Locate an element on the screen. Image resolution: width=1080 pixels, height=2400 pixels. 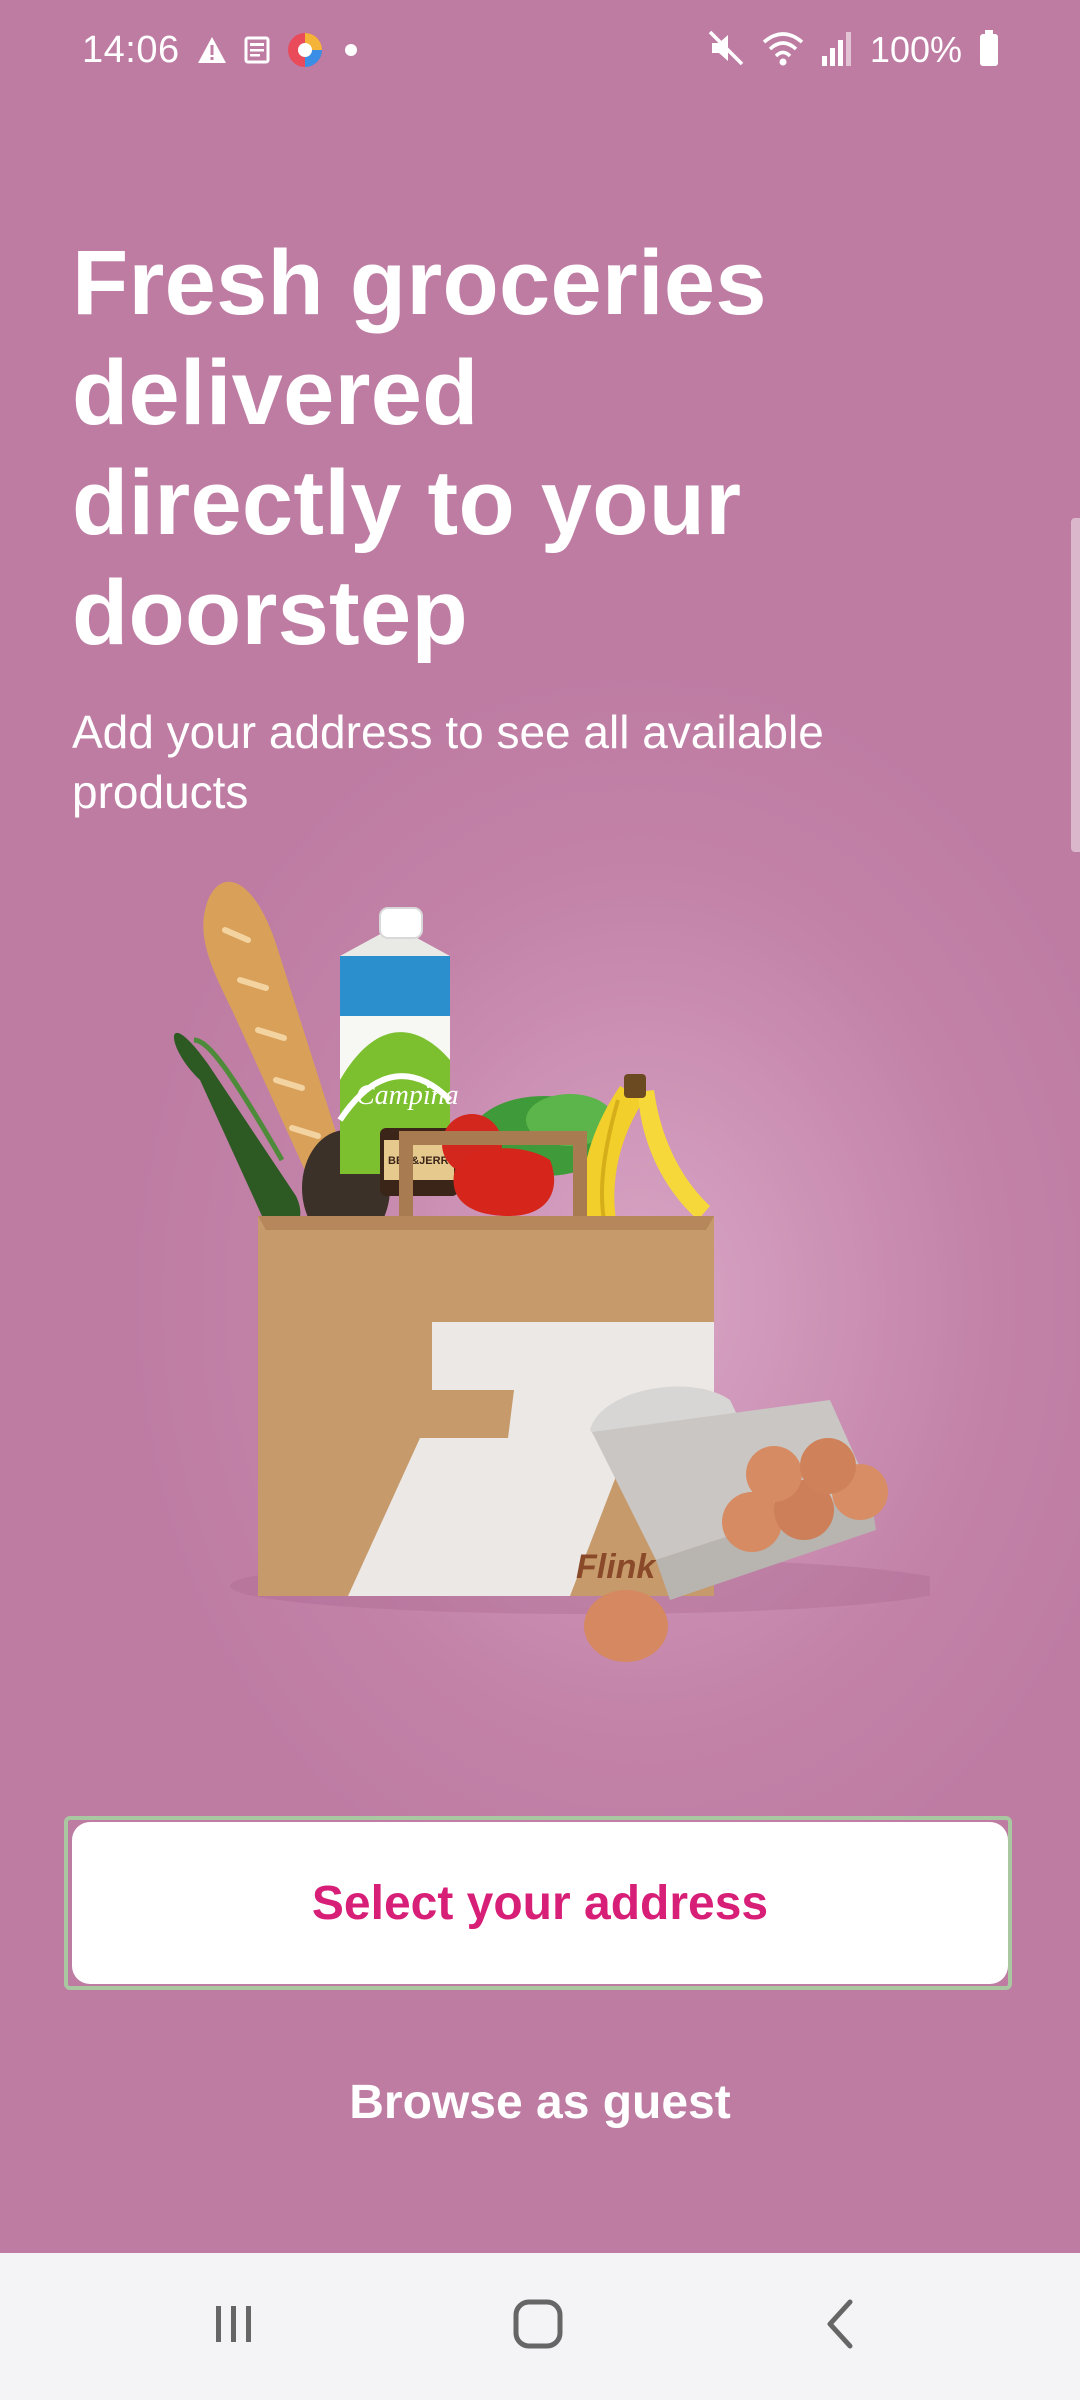
home-button is located at coordinates (538, 2326).